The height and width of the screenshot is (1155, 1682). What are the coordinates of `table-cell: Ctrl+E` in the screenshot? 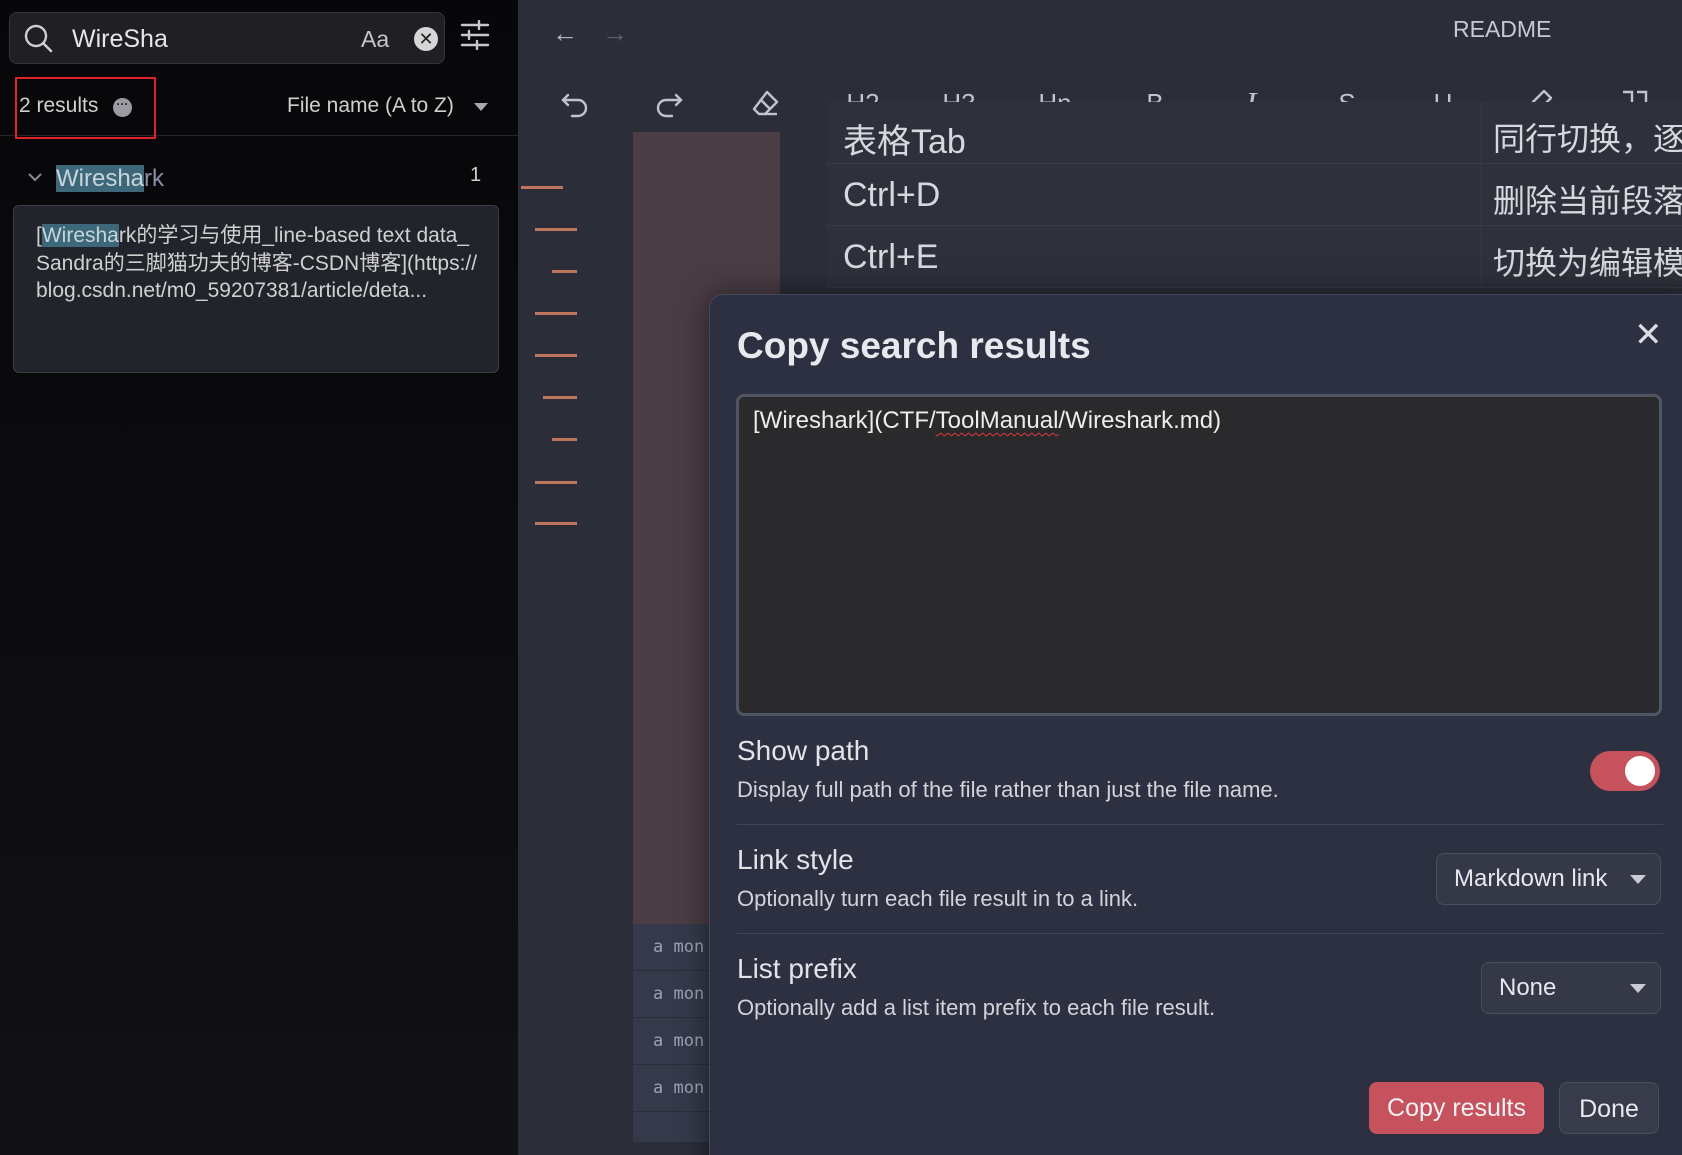 It's located at (891, 257).